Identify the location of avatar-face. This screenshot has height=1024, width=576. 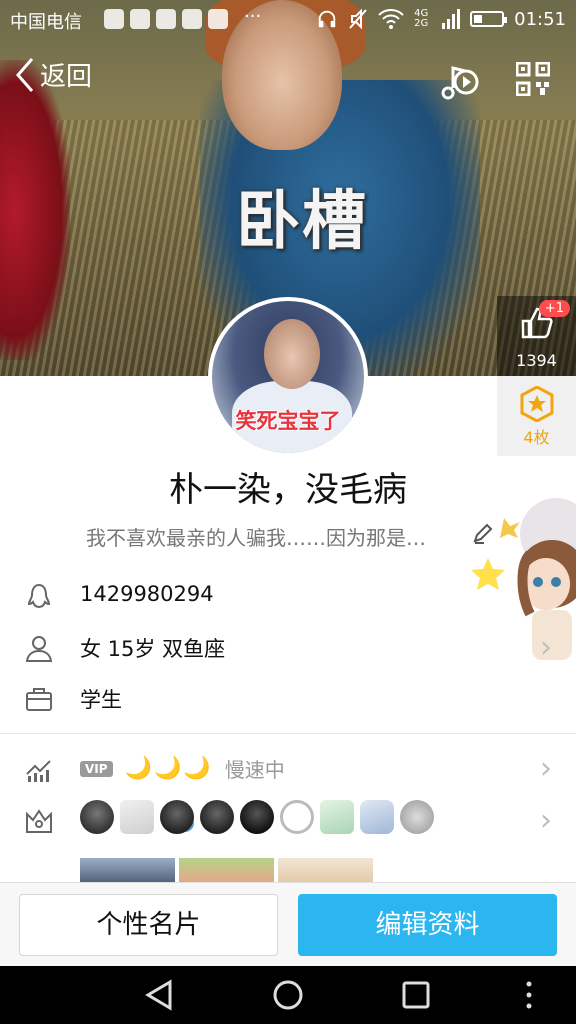
(292, 354).